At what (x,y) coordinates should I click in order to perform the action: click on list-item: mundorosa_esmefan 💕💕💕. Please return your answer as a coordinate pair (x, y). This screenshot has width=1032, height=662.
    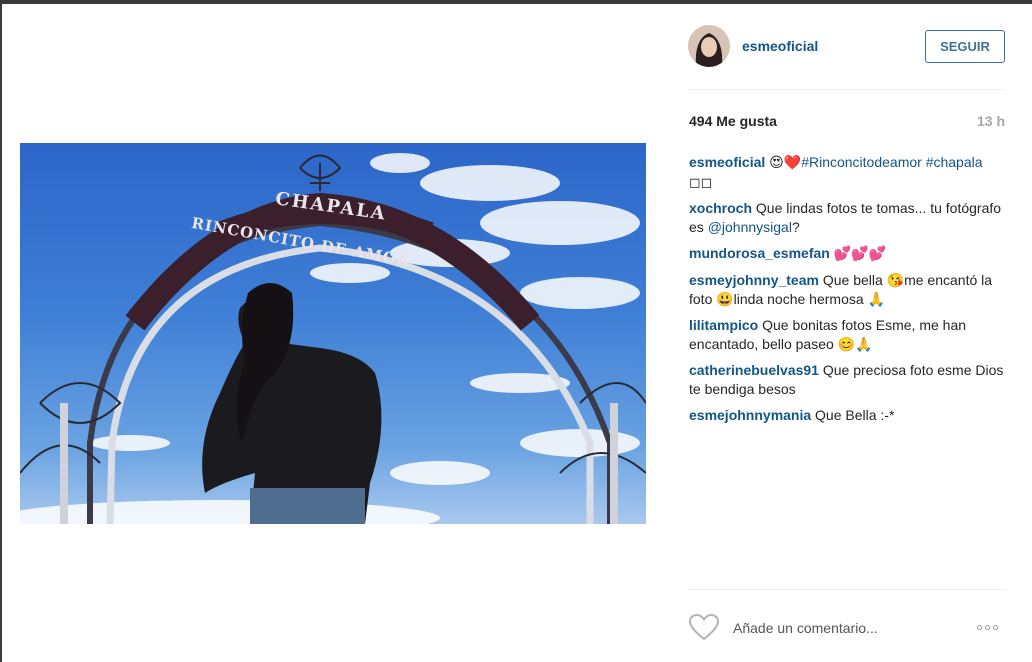
    Looking at the image, I should click on (848, 254).